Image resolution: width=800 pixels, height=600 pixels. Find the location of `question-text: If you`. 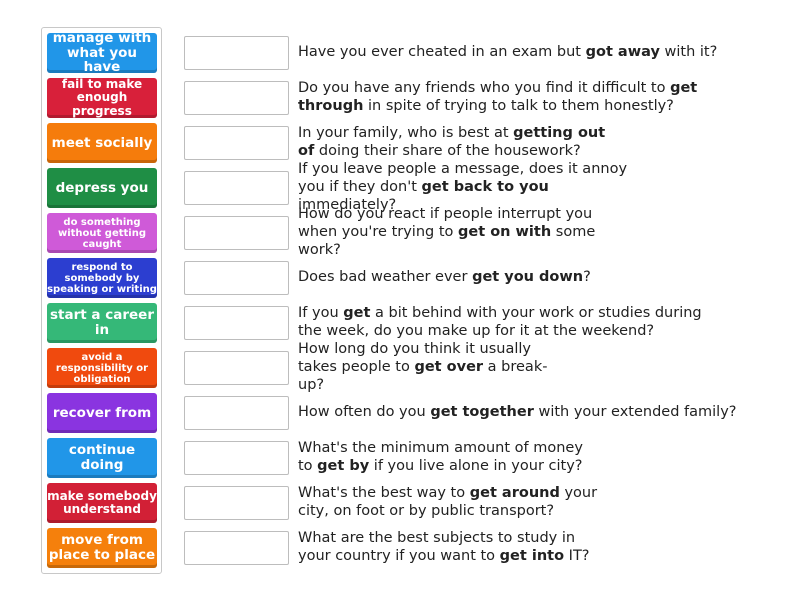

question-text: If you is located at coordinates (321, 313).